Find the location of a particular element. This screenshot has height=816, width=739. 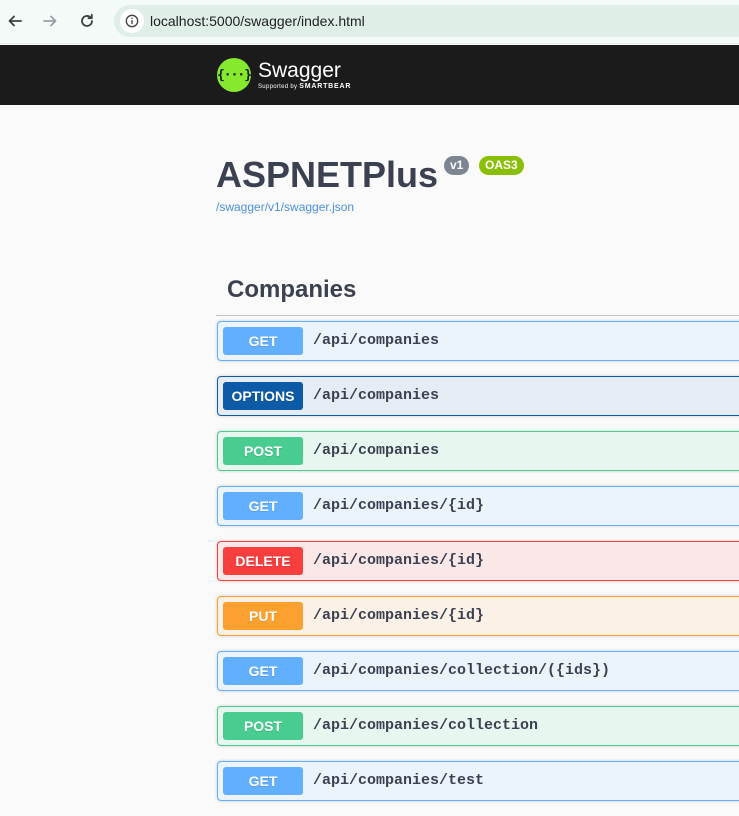

api-title: ASPNETPlus is located at coordinates (327, 174).